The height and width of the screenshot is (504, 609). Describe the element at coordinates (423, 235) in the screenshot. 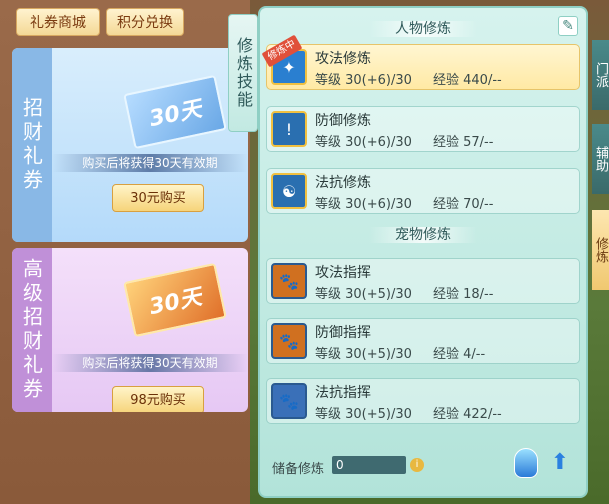

I see `section-title-pet: 宠物修炼` at that location.